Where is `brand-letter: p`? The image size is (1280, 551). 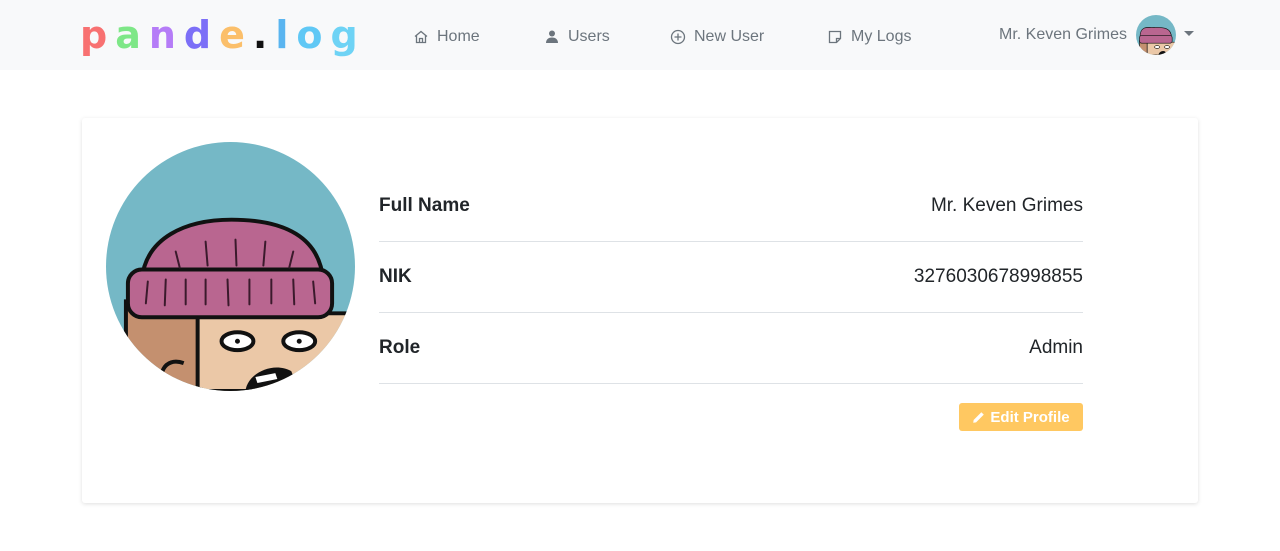
brand-letter: p is located at coordinates (98, 35).